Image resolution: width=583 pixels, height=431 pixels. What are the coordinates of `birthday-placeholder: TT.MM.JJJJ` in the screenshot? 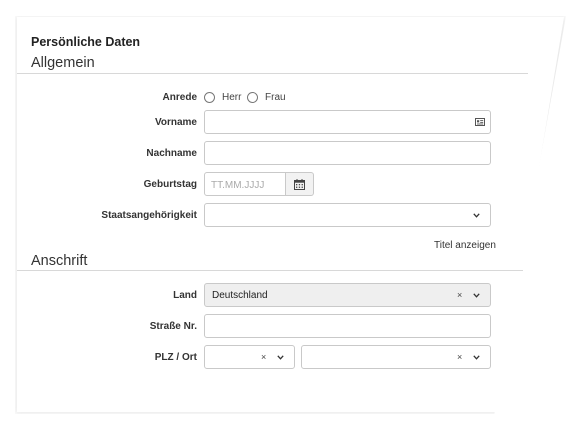 It's located at (238, 185).